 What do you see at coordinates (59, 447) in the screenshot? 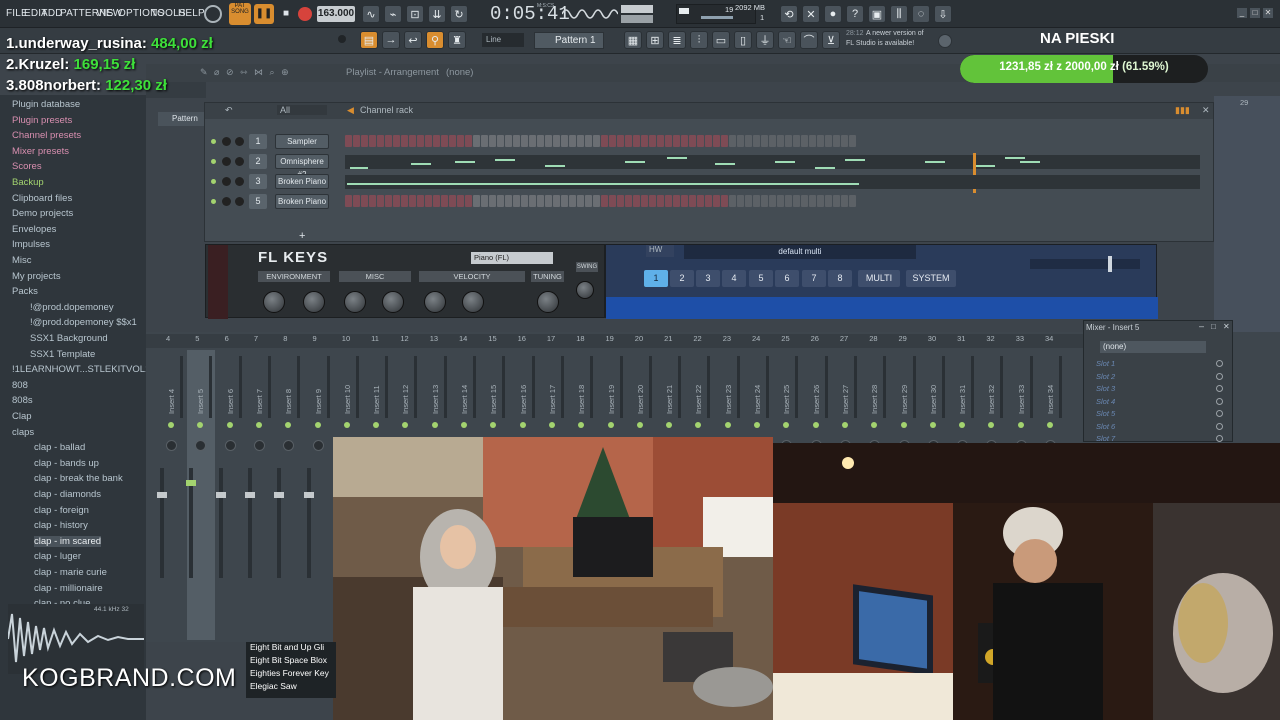
I see `browser-item: clap - ballad` at bounding box center [59, 447].